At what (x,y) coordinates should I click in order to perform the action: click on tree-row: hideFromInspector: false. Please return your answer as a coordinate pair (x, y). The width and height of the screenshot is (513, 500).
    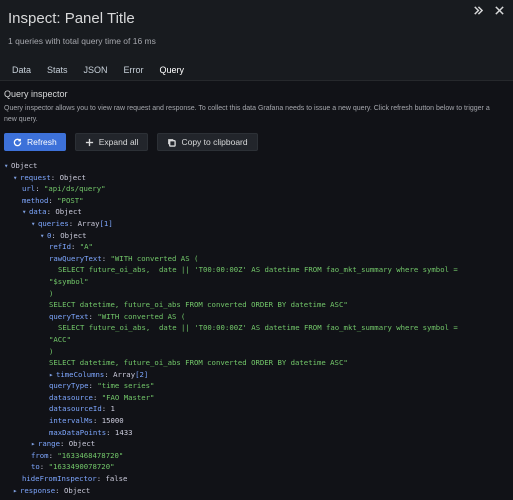
    Looking at the image, I should click on (75, 479).